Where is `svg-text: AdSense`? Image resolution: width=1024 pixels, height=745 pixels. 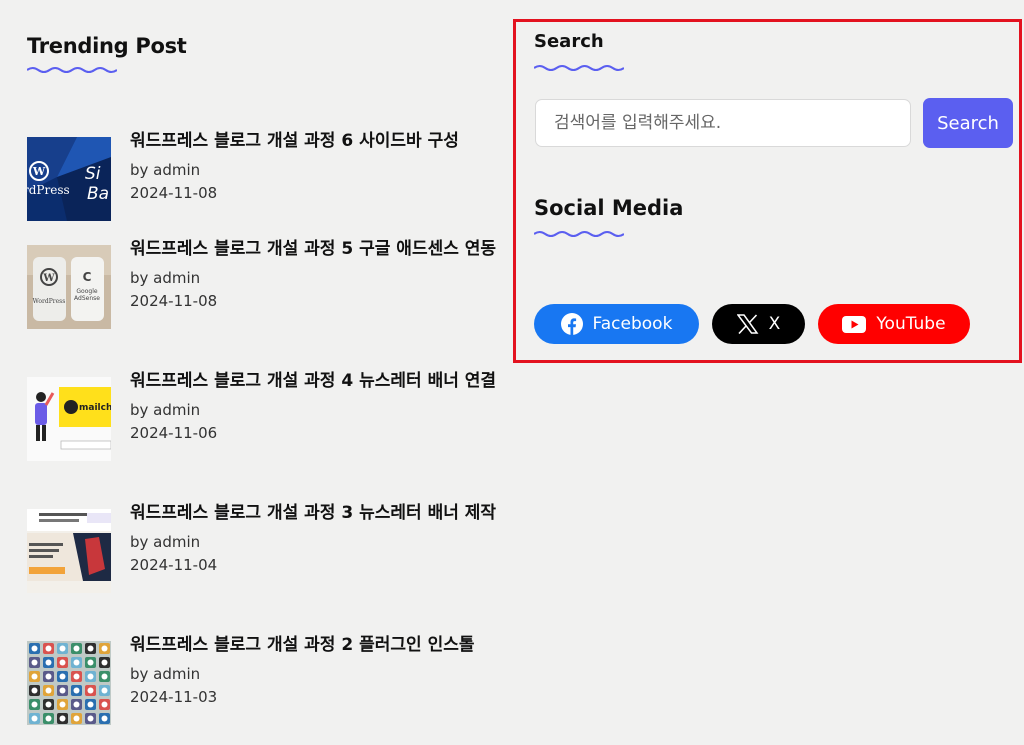 svg-text: AdSense is located at coordinates (87, 298).